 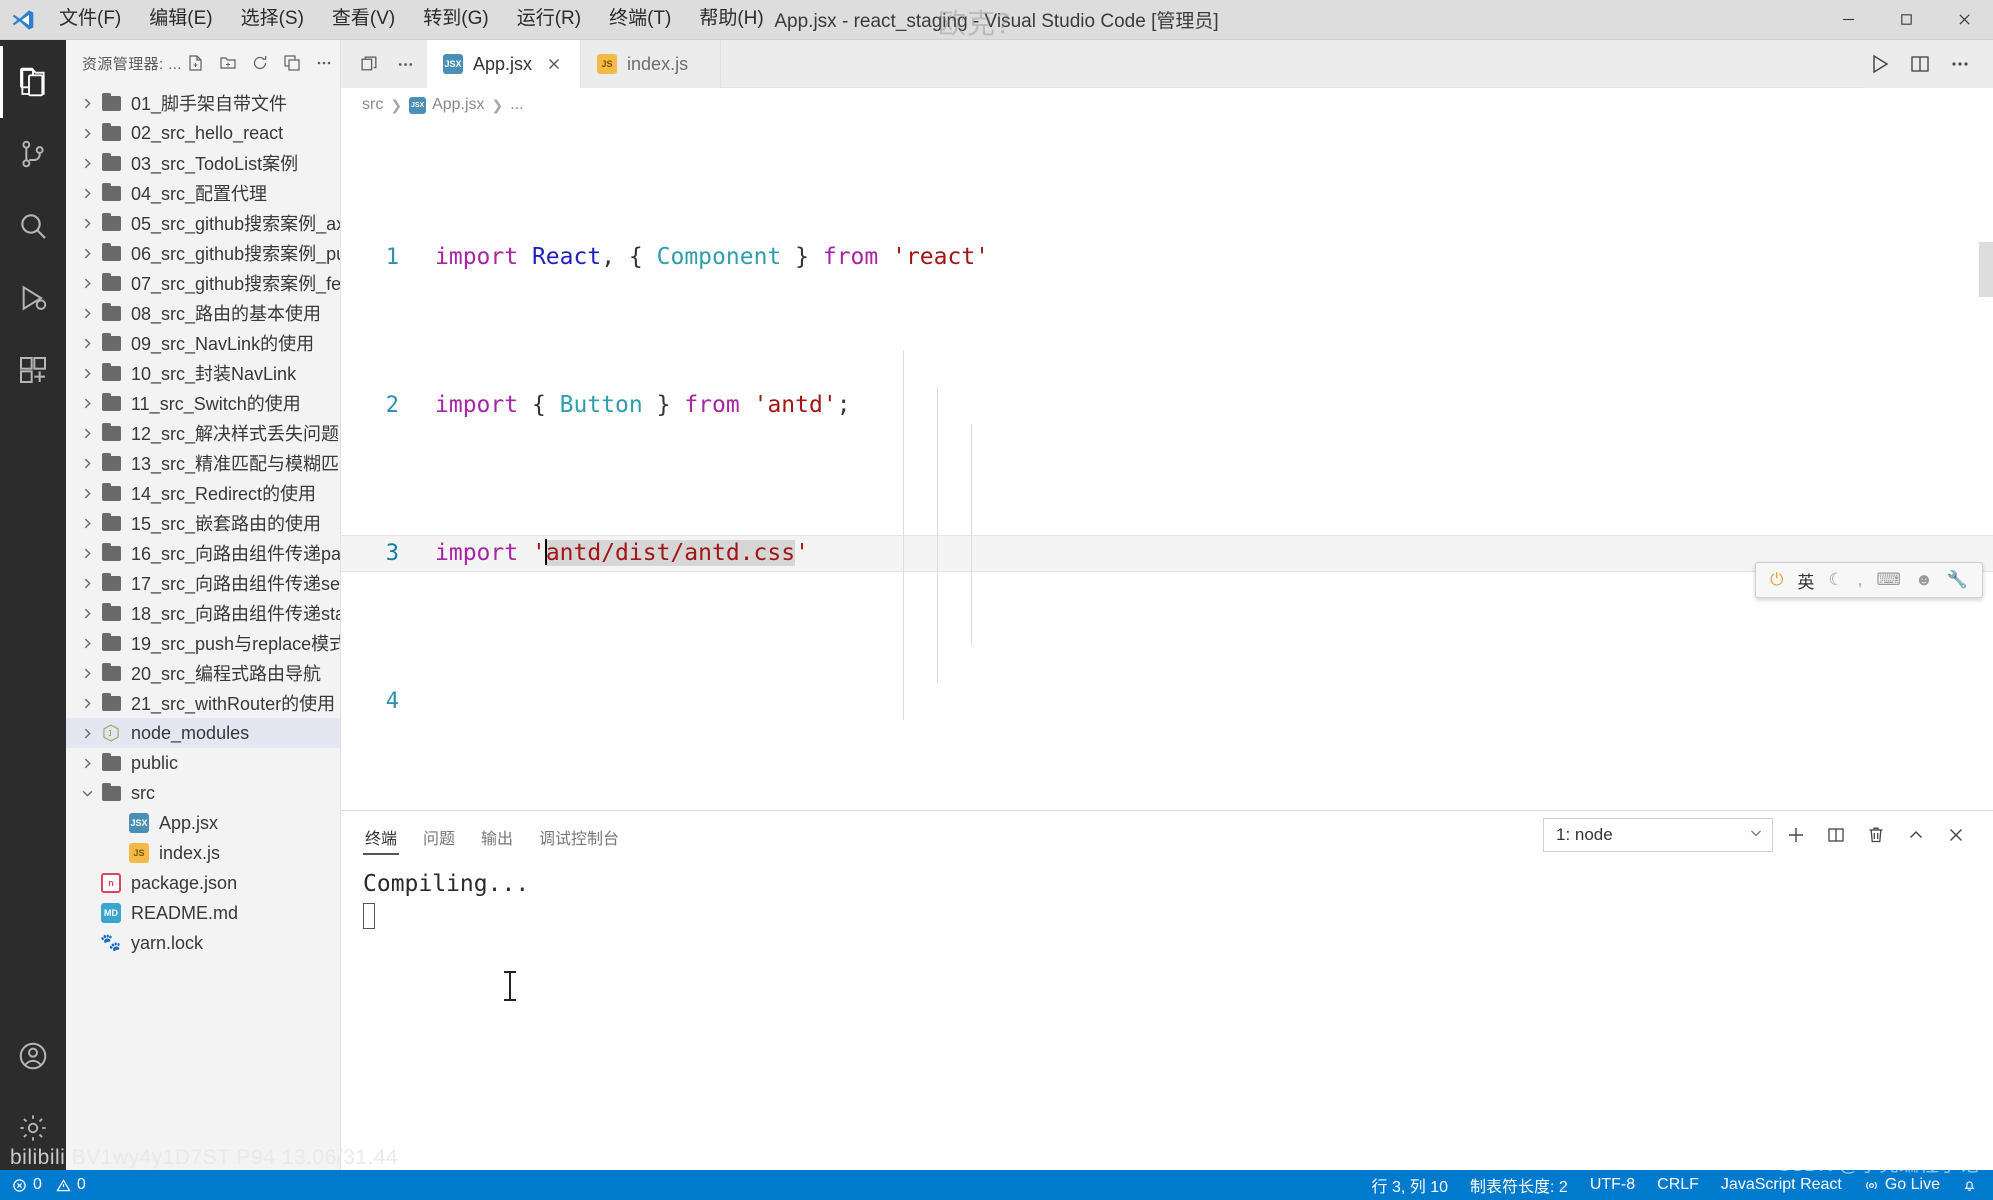 I want to click on status-encoding: UTF-8, so click(x=1612, y=1185).